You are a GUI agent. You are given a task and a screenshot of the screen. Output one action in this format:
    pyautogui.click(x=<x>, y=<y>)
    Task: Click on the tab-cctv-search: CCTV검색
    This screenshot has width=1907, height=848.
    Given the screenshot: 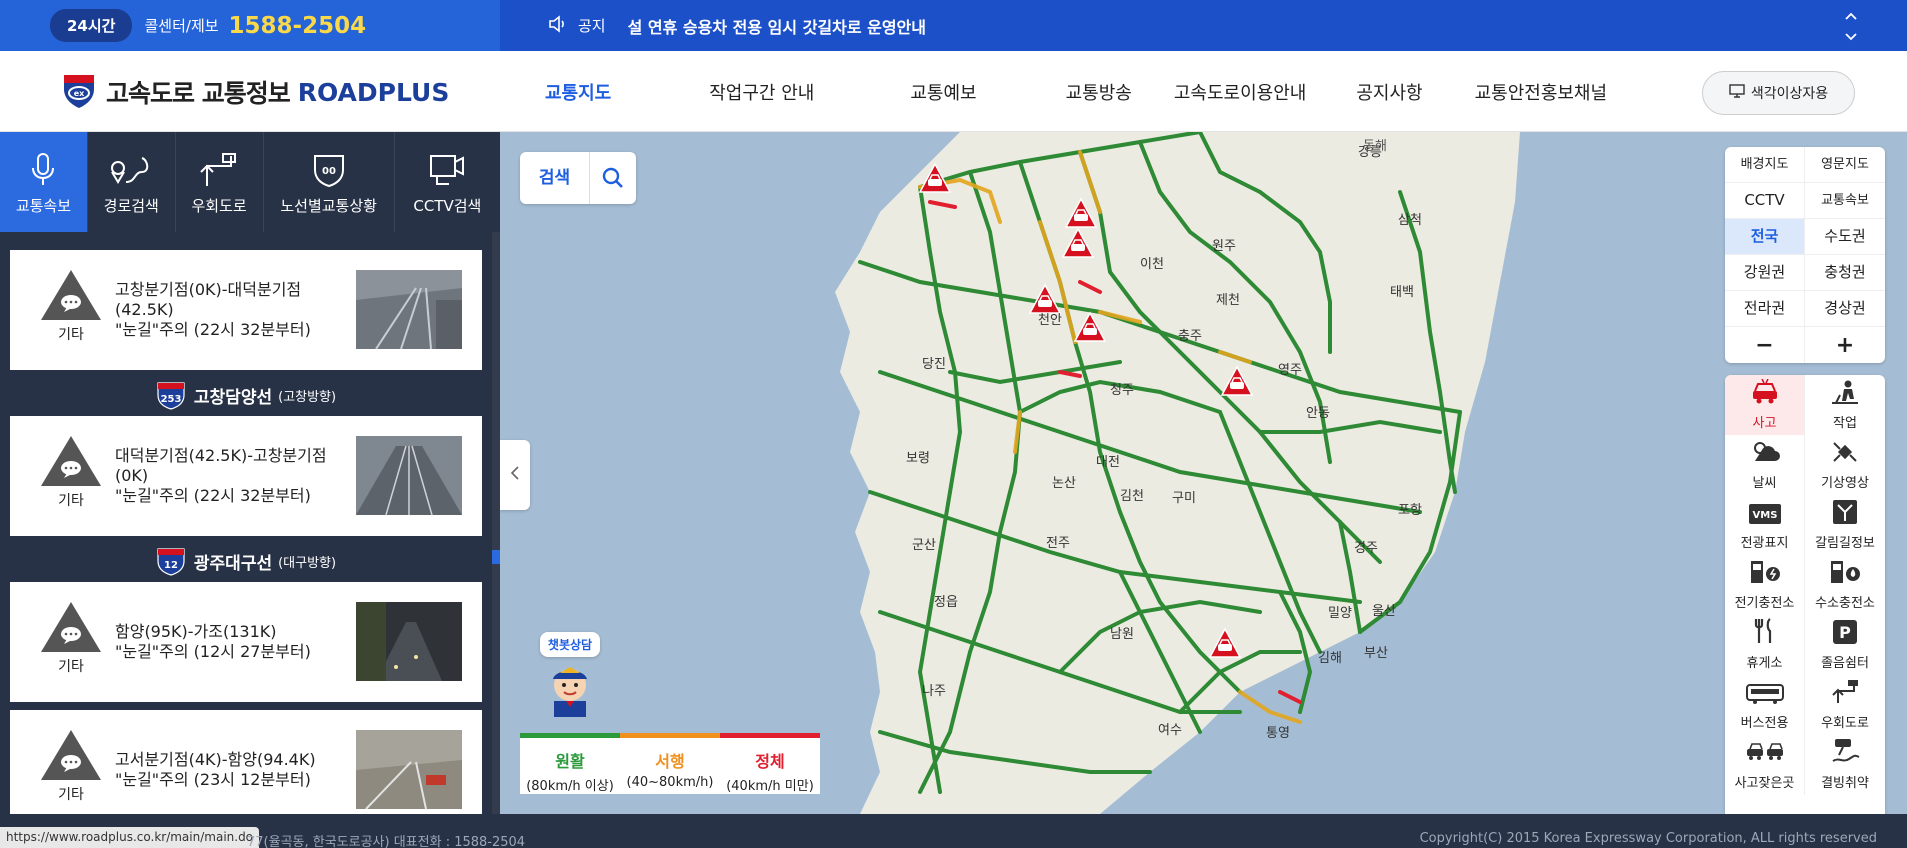 What is the action you would take?
    pyautogui.click(x=447, y=182)
    